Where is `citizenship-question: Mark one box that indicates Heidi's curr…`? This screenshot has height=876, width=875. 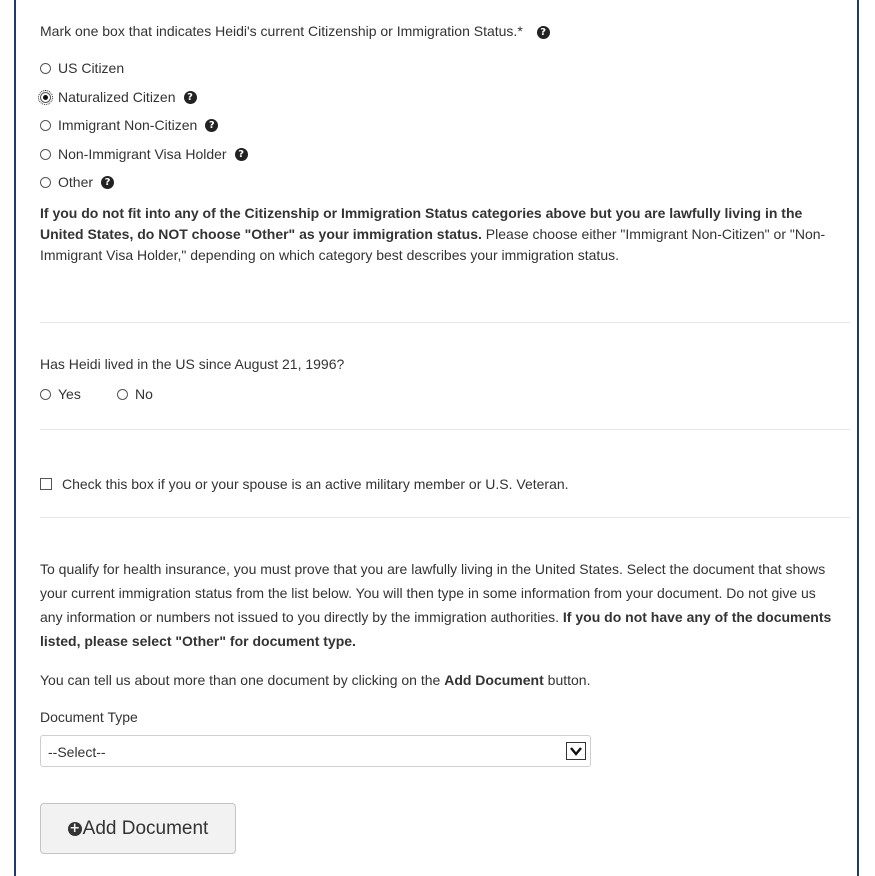
citizenship-question: Mark one box that indicates Heidi's curr… is located at coordinates (295, 31).